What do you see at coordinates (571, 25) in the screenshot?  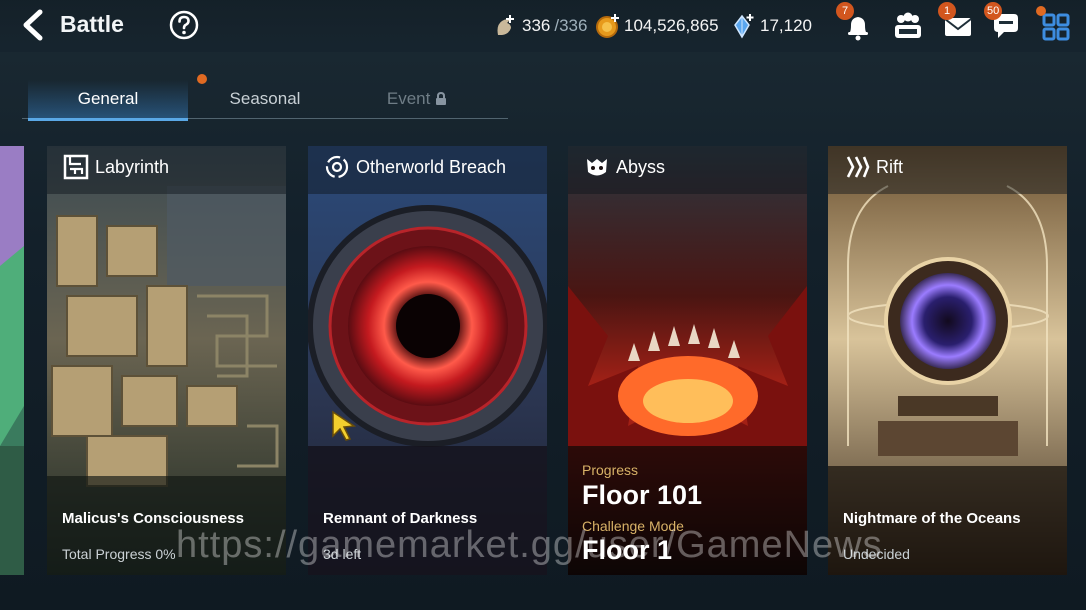 I see `stamina-max: /336` at bounding box center [571, 25].